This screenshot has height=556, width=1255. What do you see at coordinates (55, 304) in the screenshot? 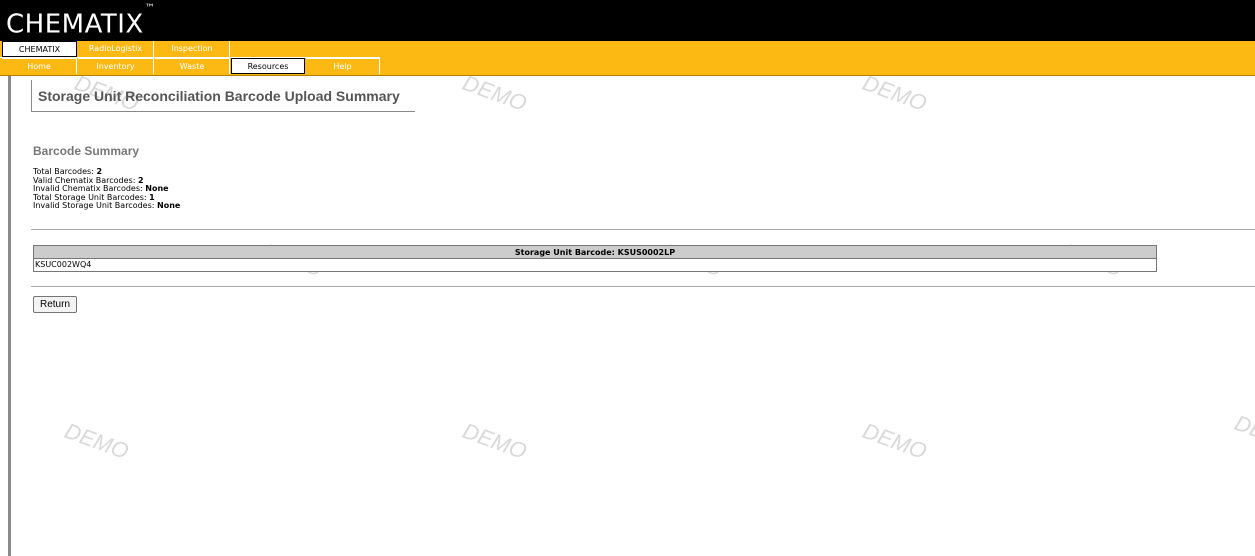
I see `return-button: Return` at bounding box center [55, 304].